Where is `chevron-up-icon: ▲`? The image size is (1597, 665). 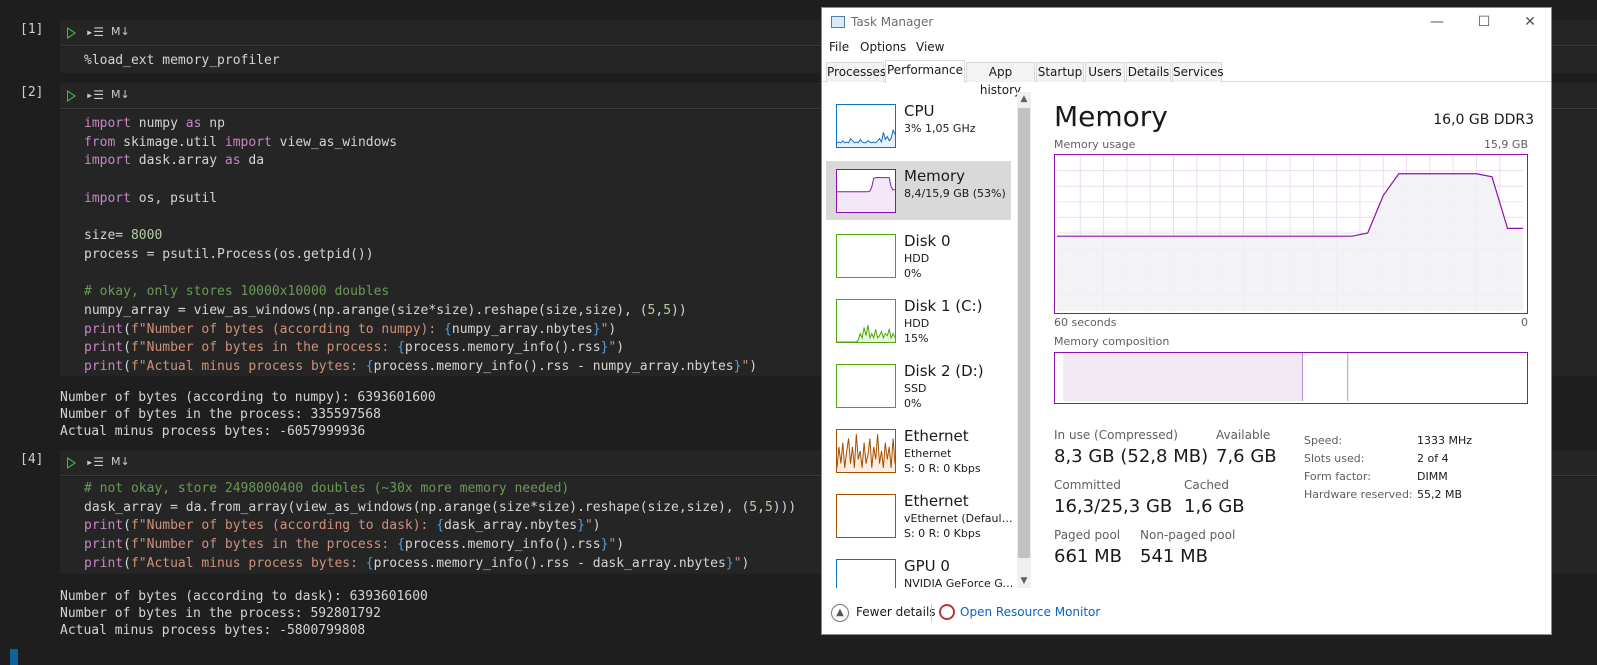
chevron-up-icon: ▲ is located at coordinates (840, 613).